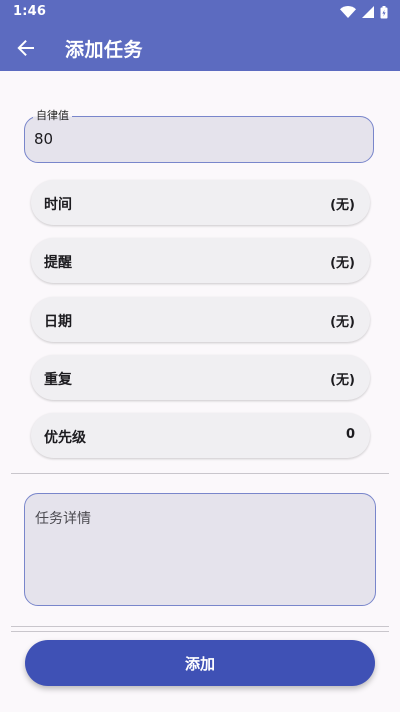 Image resolution: width=400 pixels, height=712 pixels. What do you see at coordinates (368, 12) in the screenshot?
I see `signal-icon` at bounding box center [368, 12].